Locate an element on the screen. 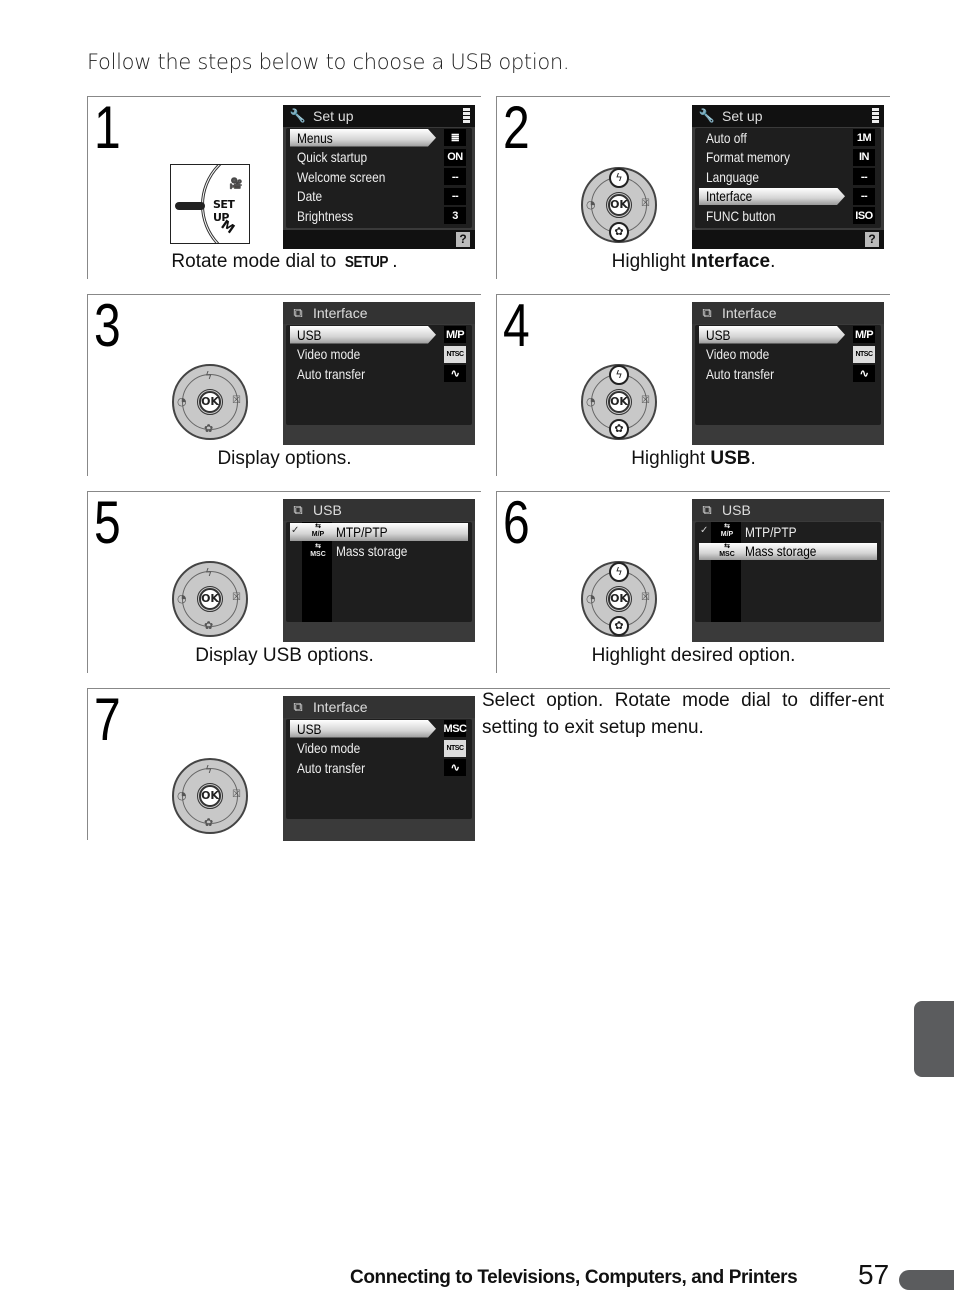 The width and height of the screenshot is (954, 1314). step-number: 1 is located at coordinates (107, 127).